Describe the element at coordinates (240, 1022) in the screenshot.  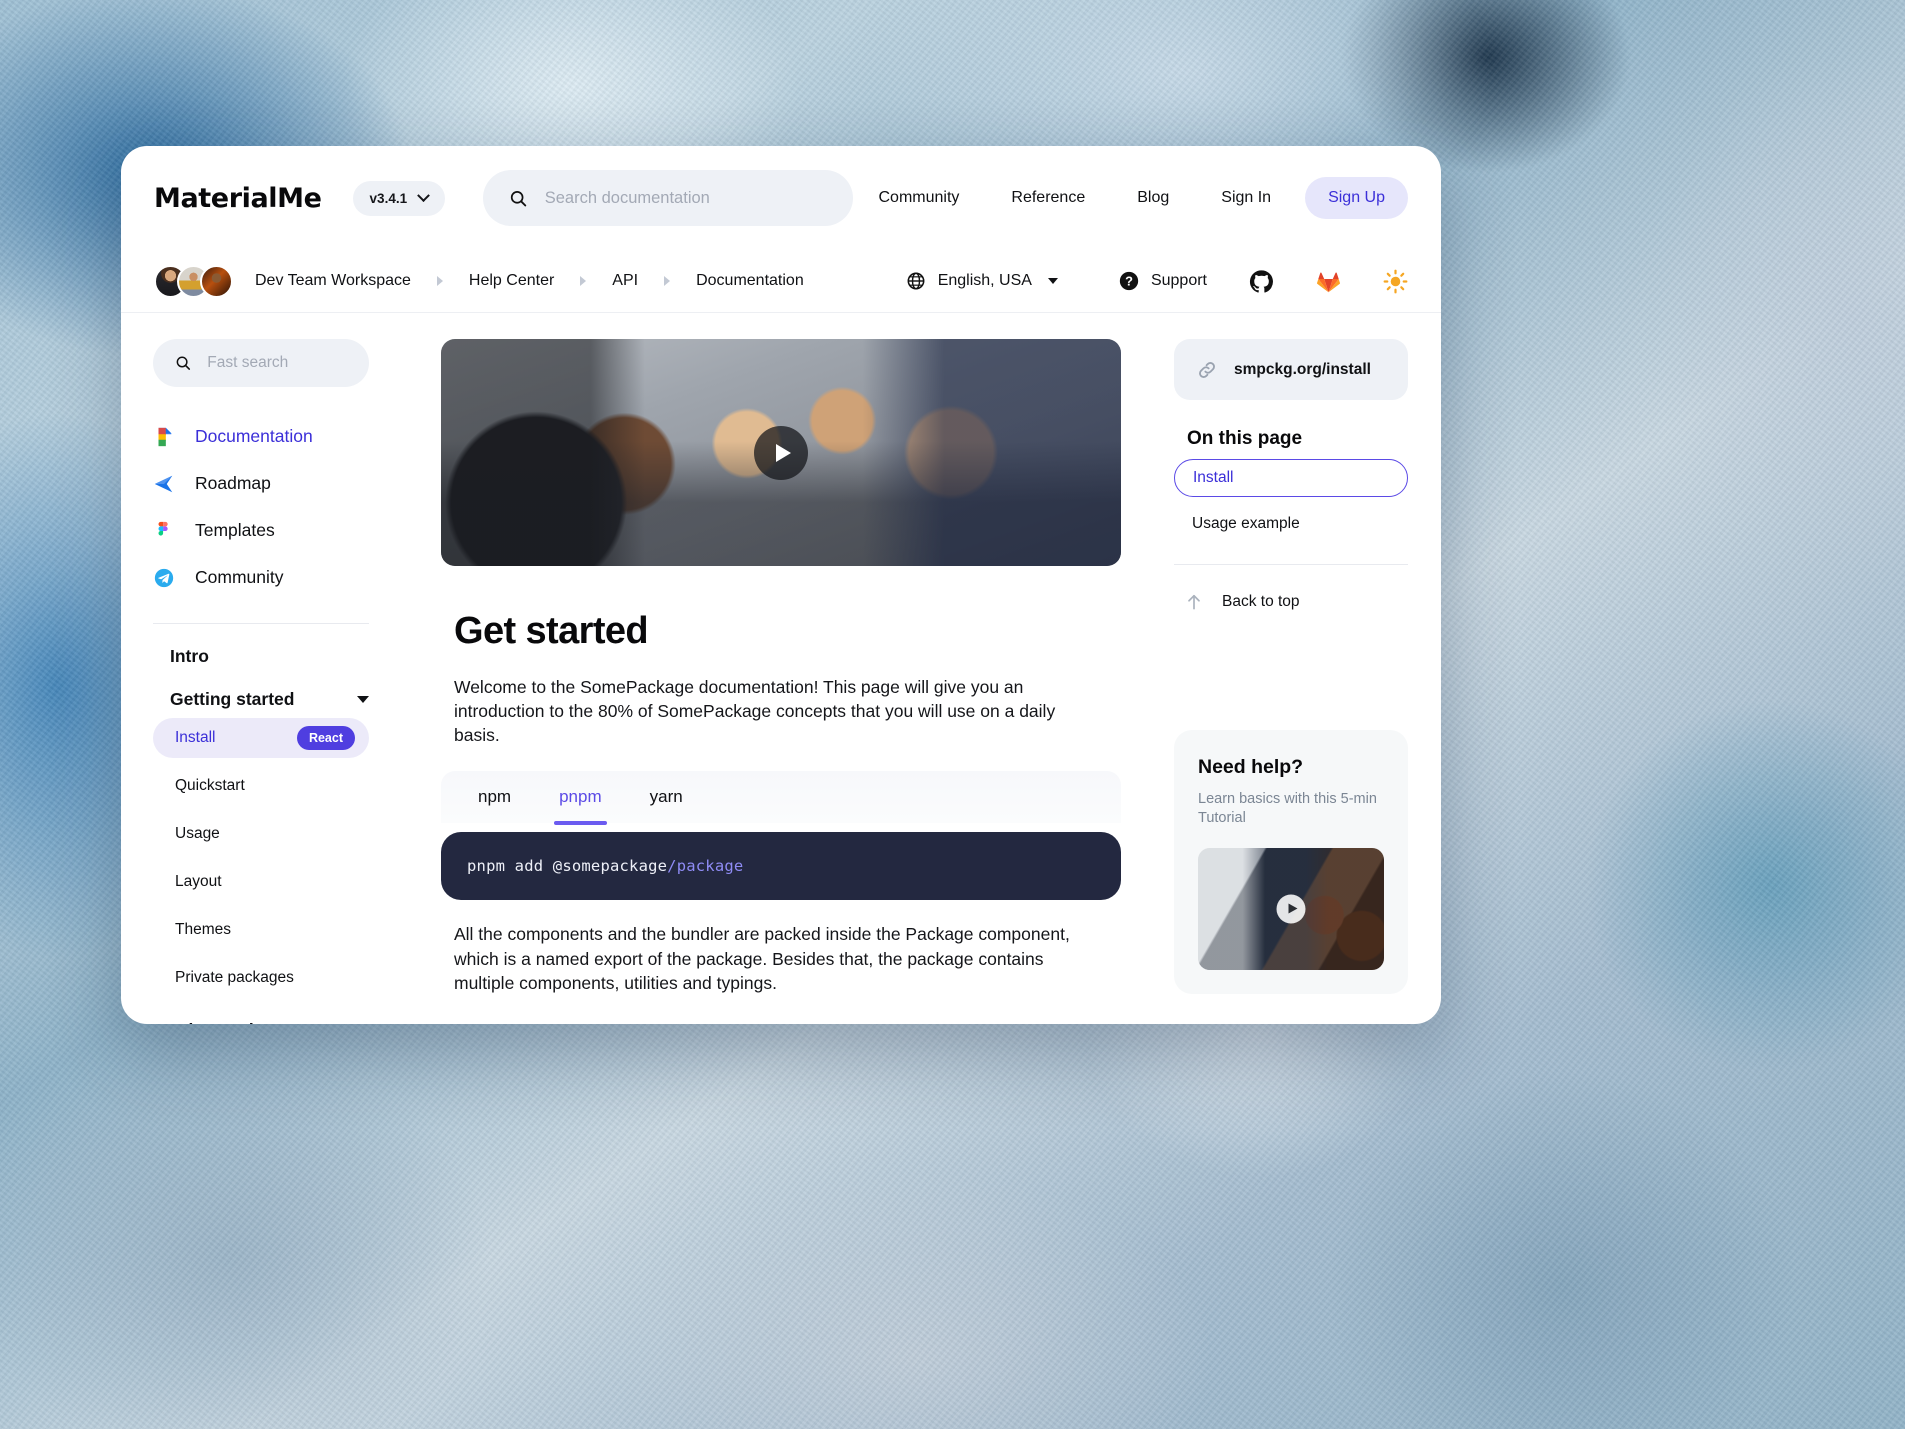
I see `sidebar-section-label: Advanced Usage` at that location.